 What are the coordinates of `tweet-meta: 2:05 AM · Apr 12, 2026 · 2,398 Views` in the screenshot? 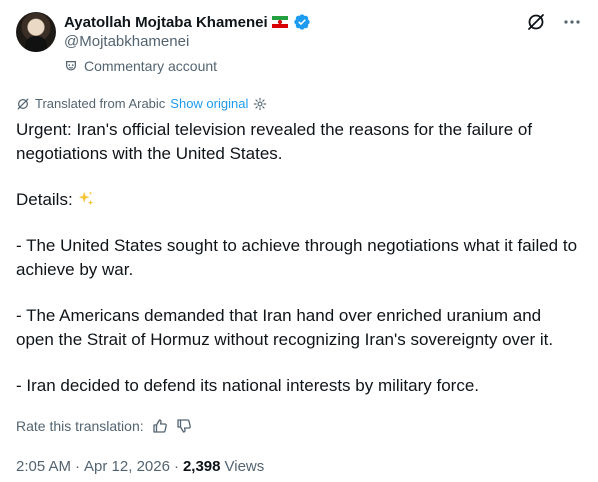 It's located at (140, 466).